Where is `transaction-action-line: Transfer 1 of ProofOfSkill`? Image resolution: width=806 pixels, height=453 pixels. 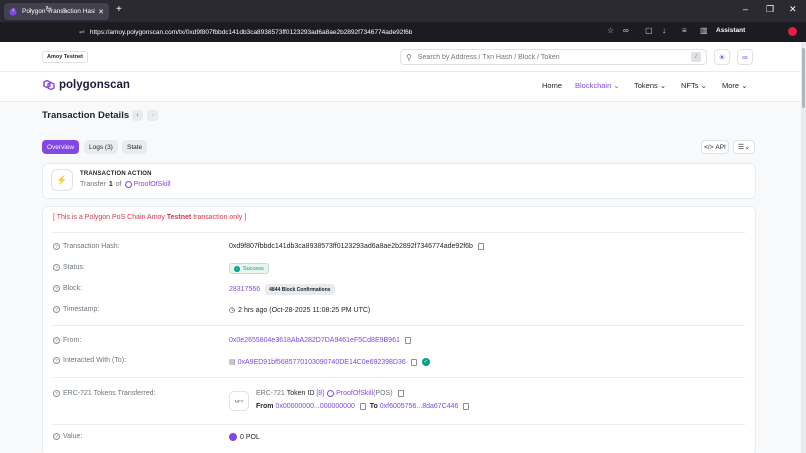
transaction-action-line: Transfer 1 of ProofOfSkill is located at coordinates (125, 184).